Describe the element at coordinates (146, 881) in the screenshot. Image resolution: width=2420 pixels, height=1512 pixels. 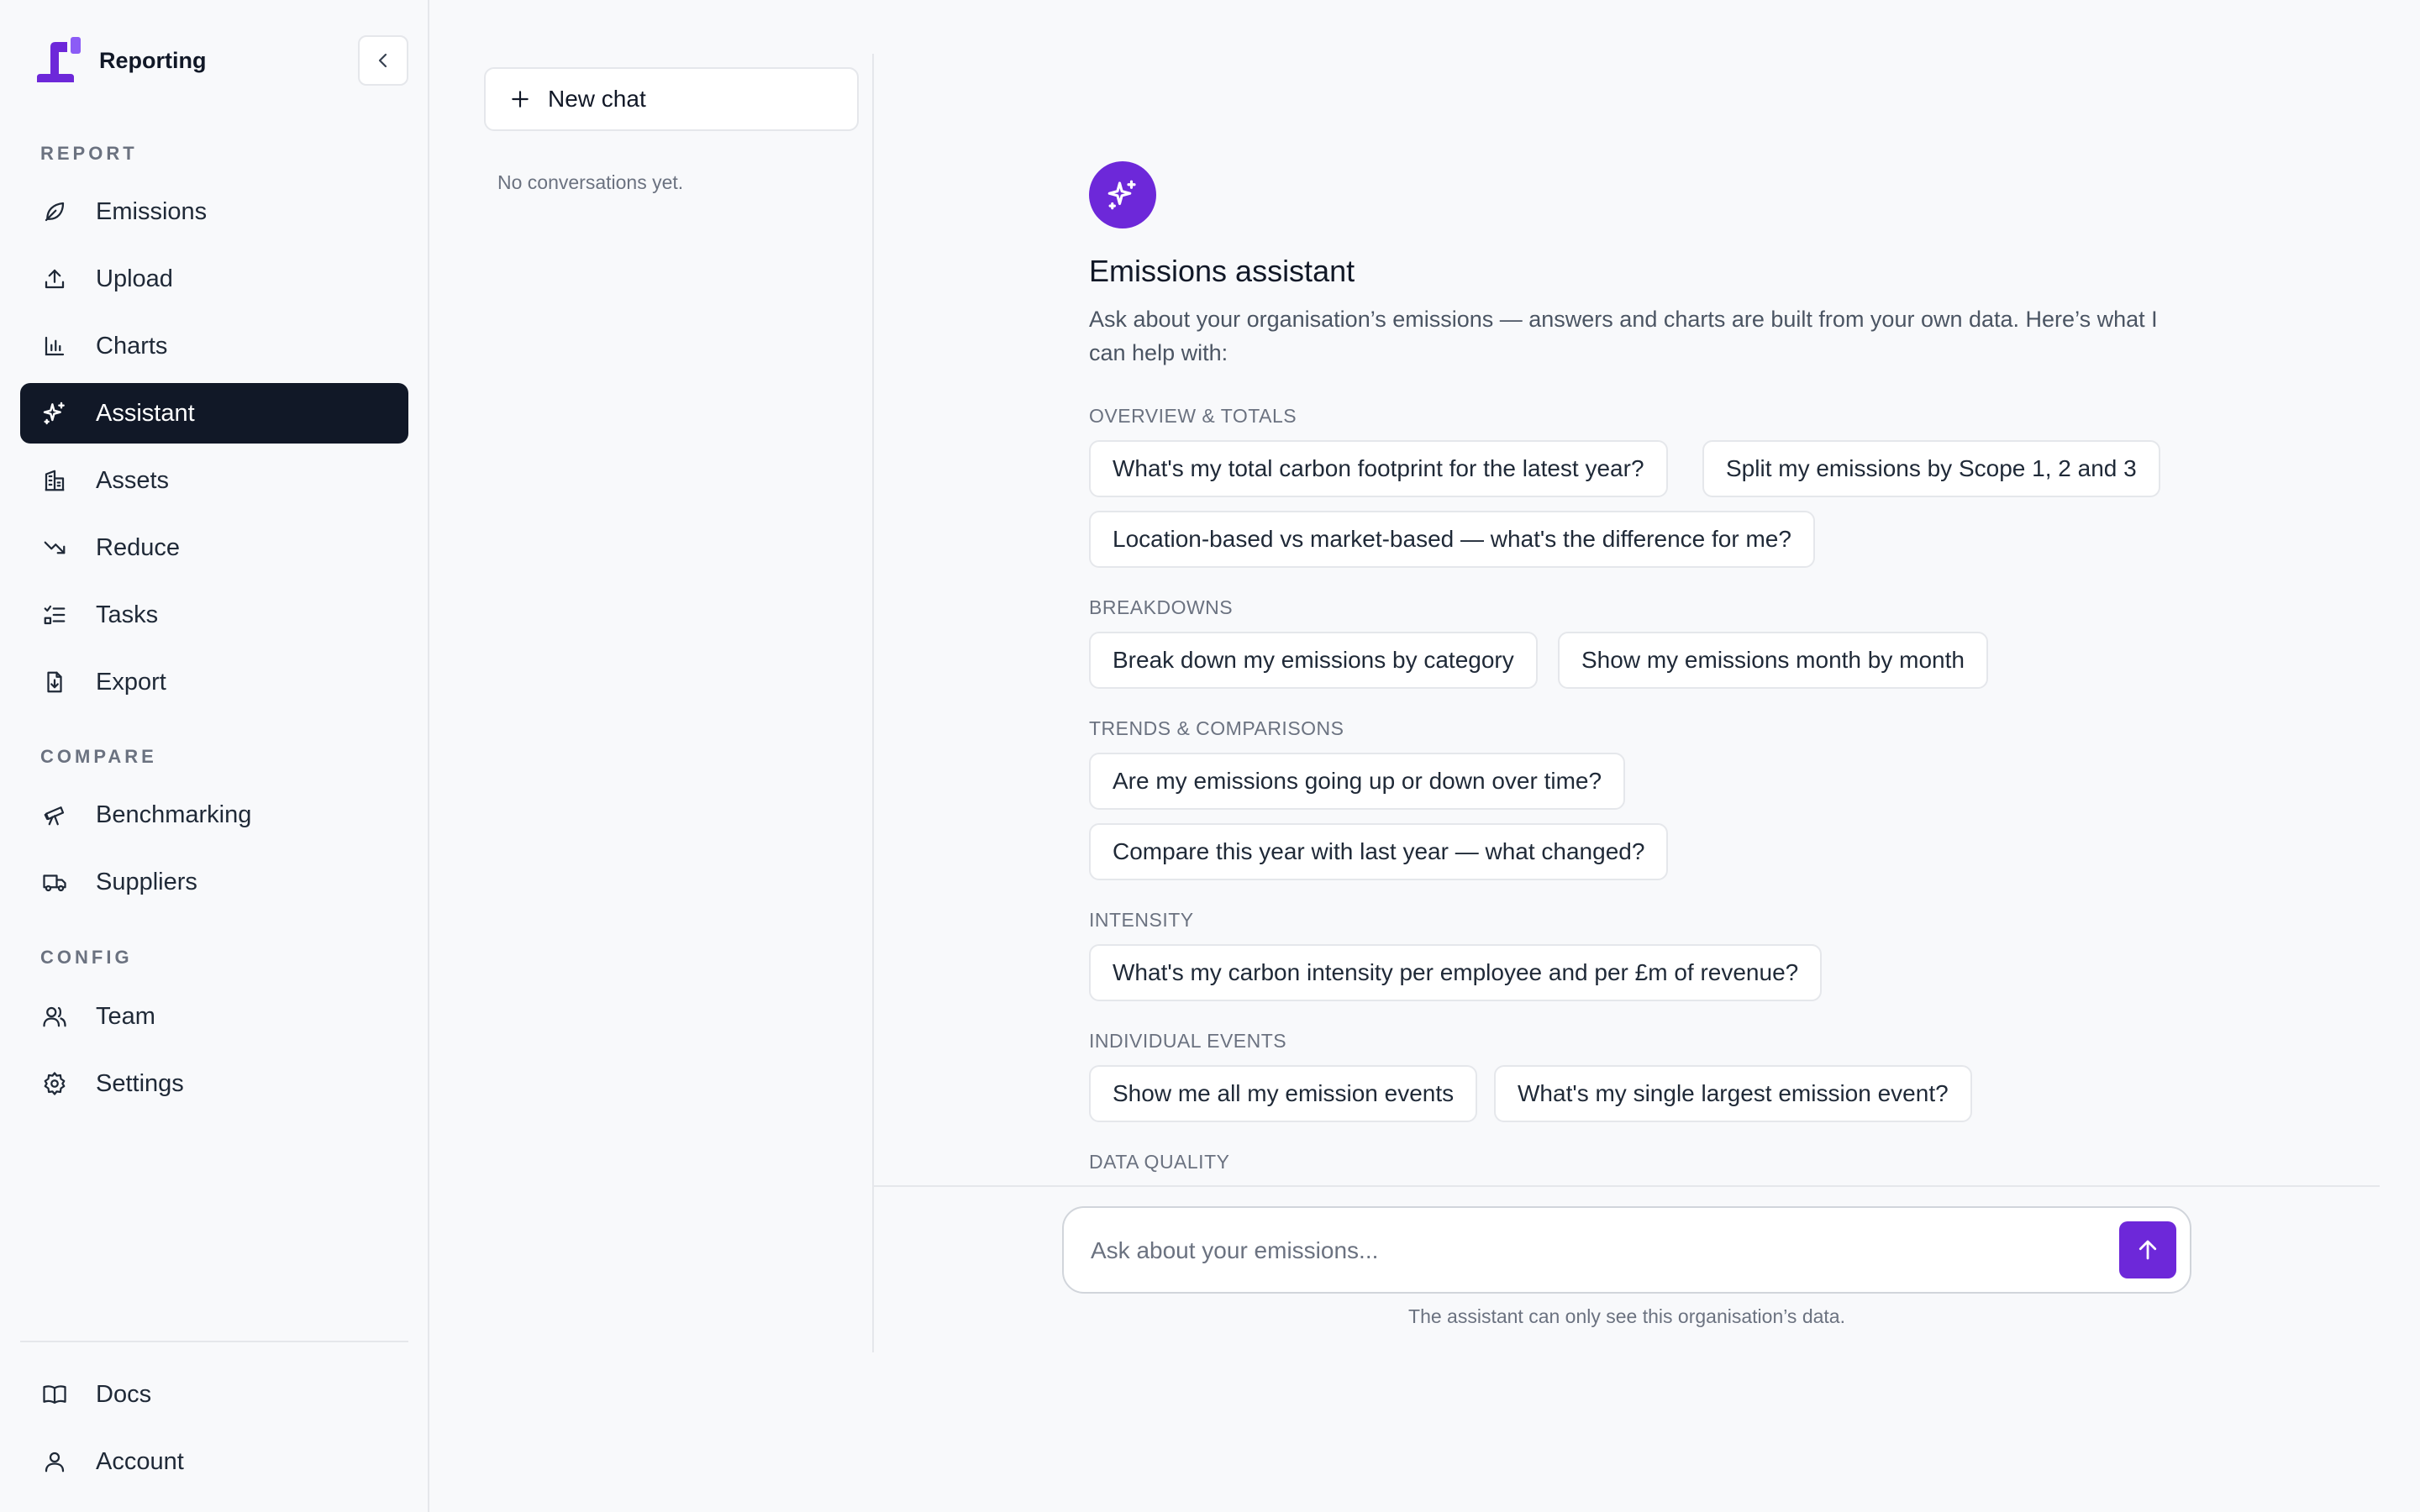
I see `sidebar-item-label: Suppliers` at that location.